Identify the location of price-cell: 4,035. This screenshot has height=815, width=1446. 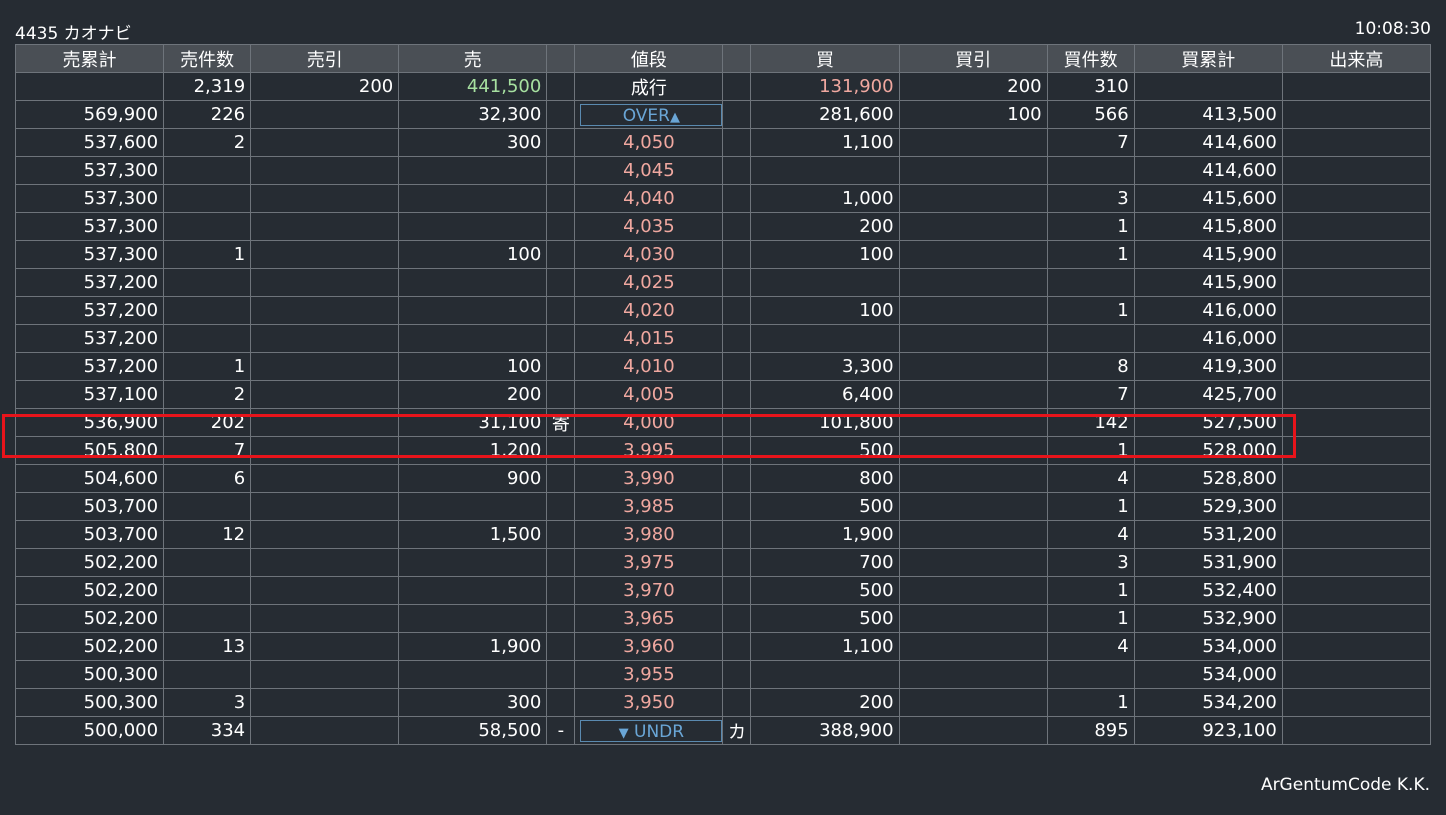
(649, 226).